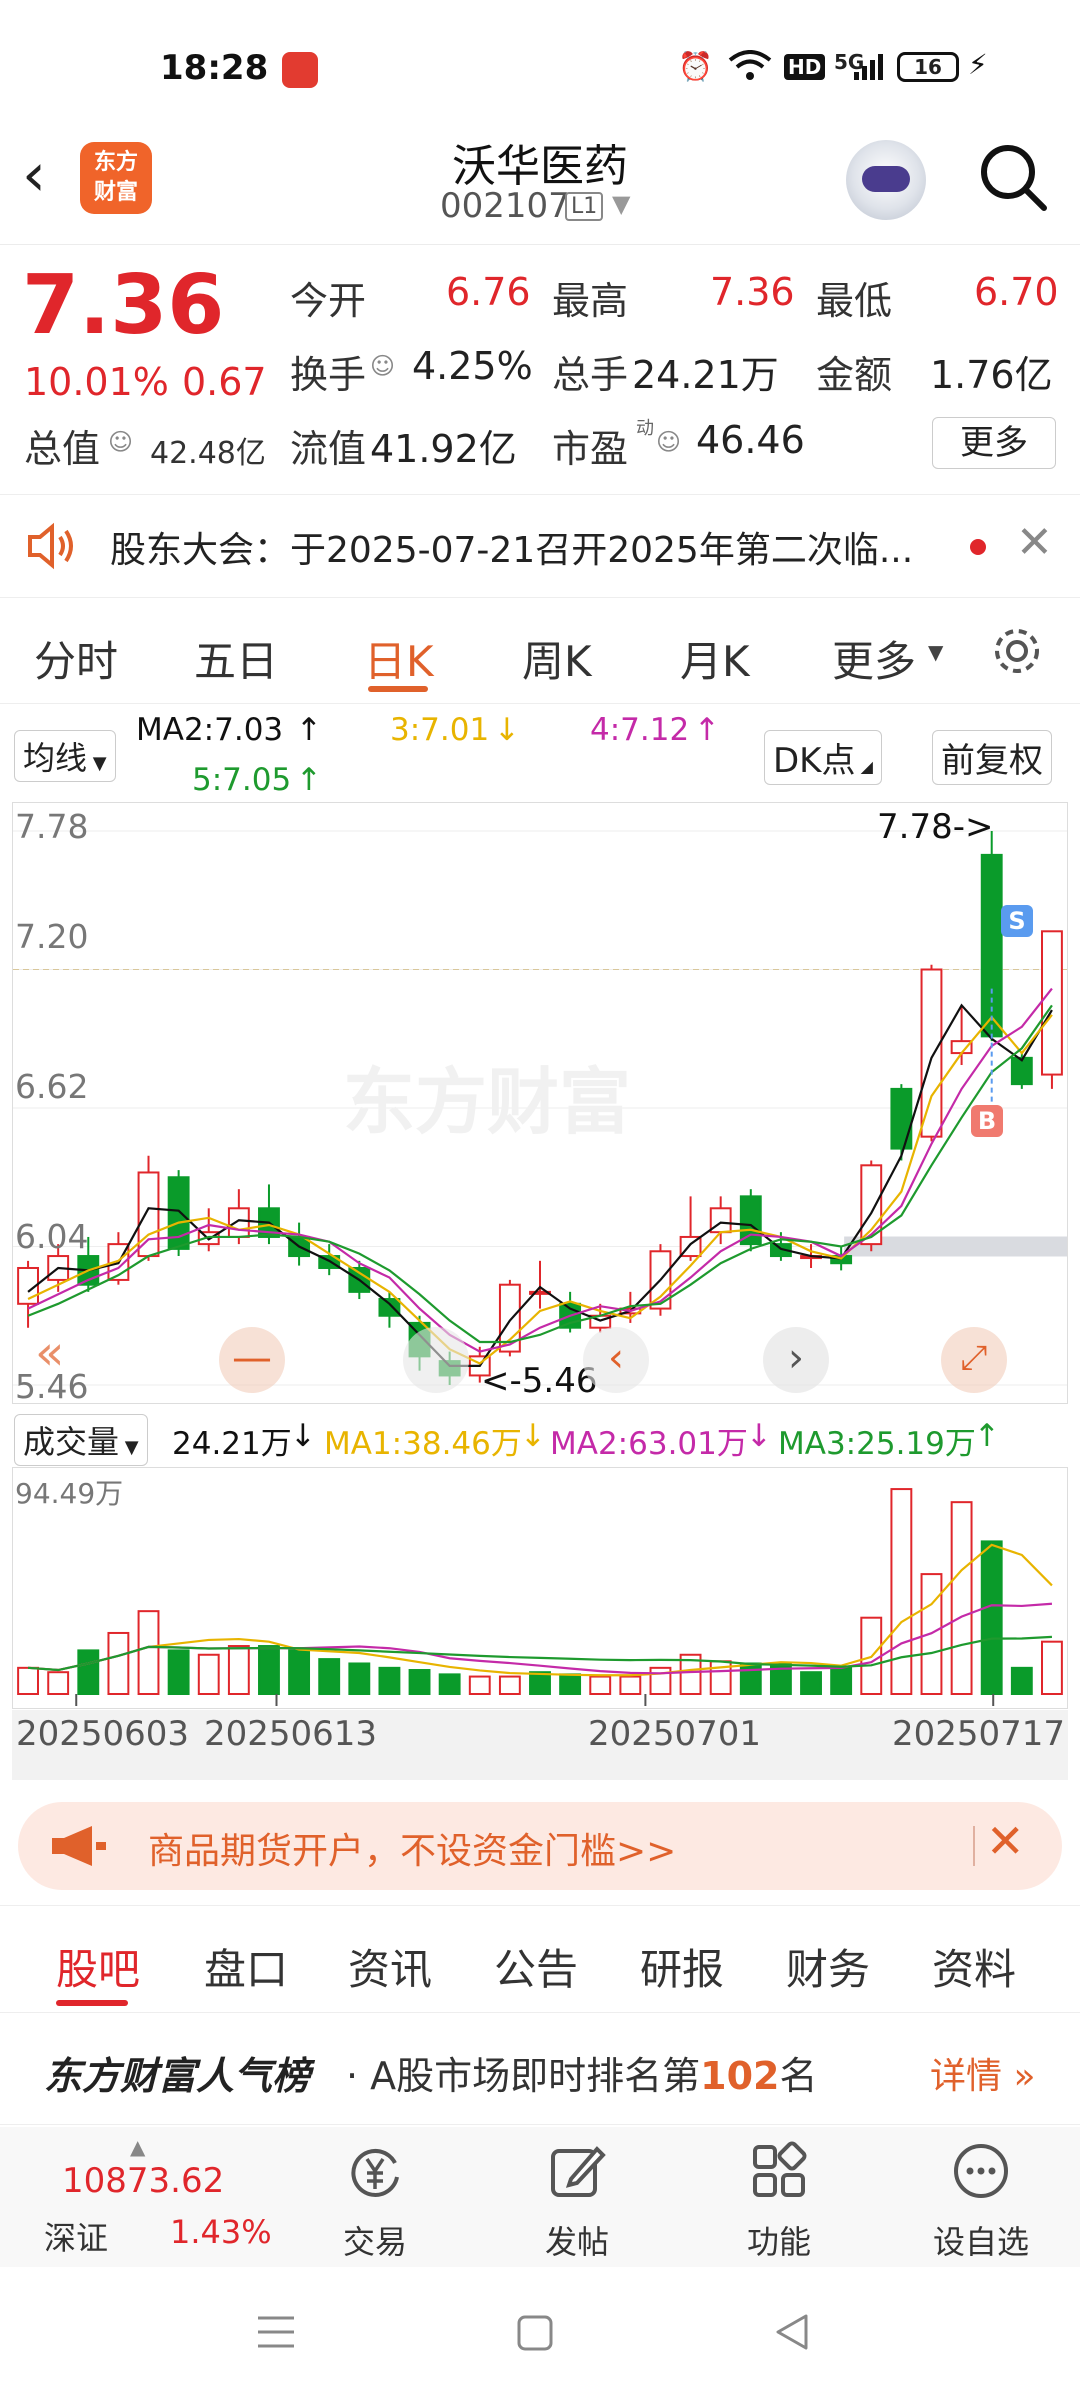  I want to click on tab-daily-k: 日K, so click(399, 658).